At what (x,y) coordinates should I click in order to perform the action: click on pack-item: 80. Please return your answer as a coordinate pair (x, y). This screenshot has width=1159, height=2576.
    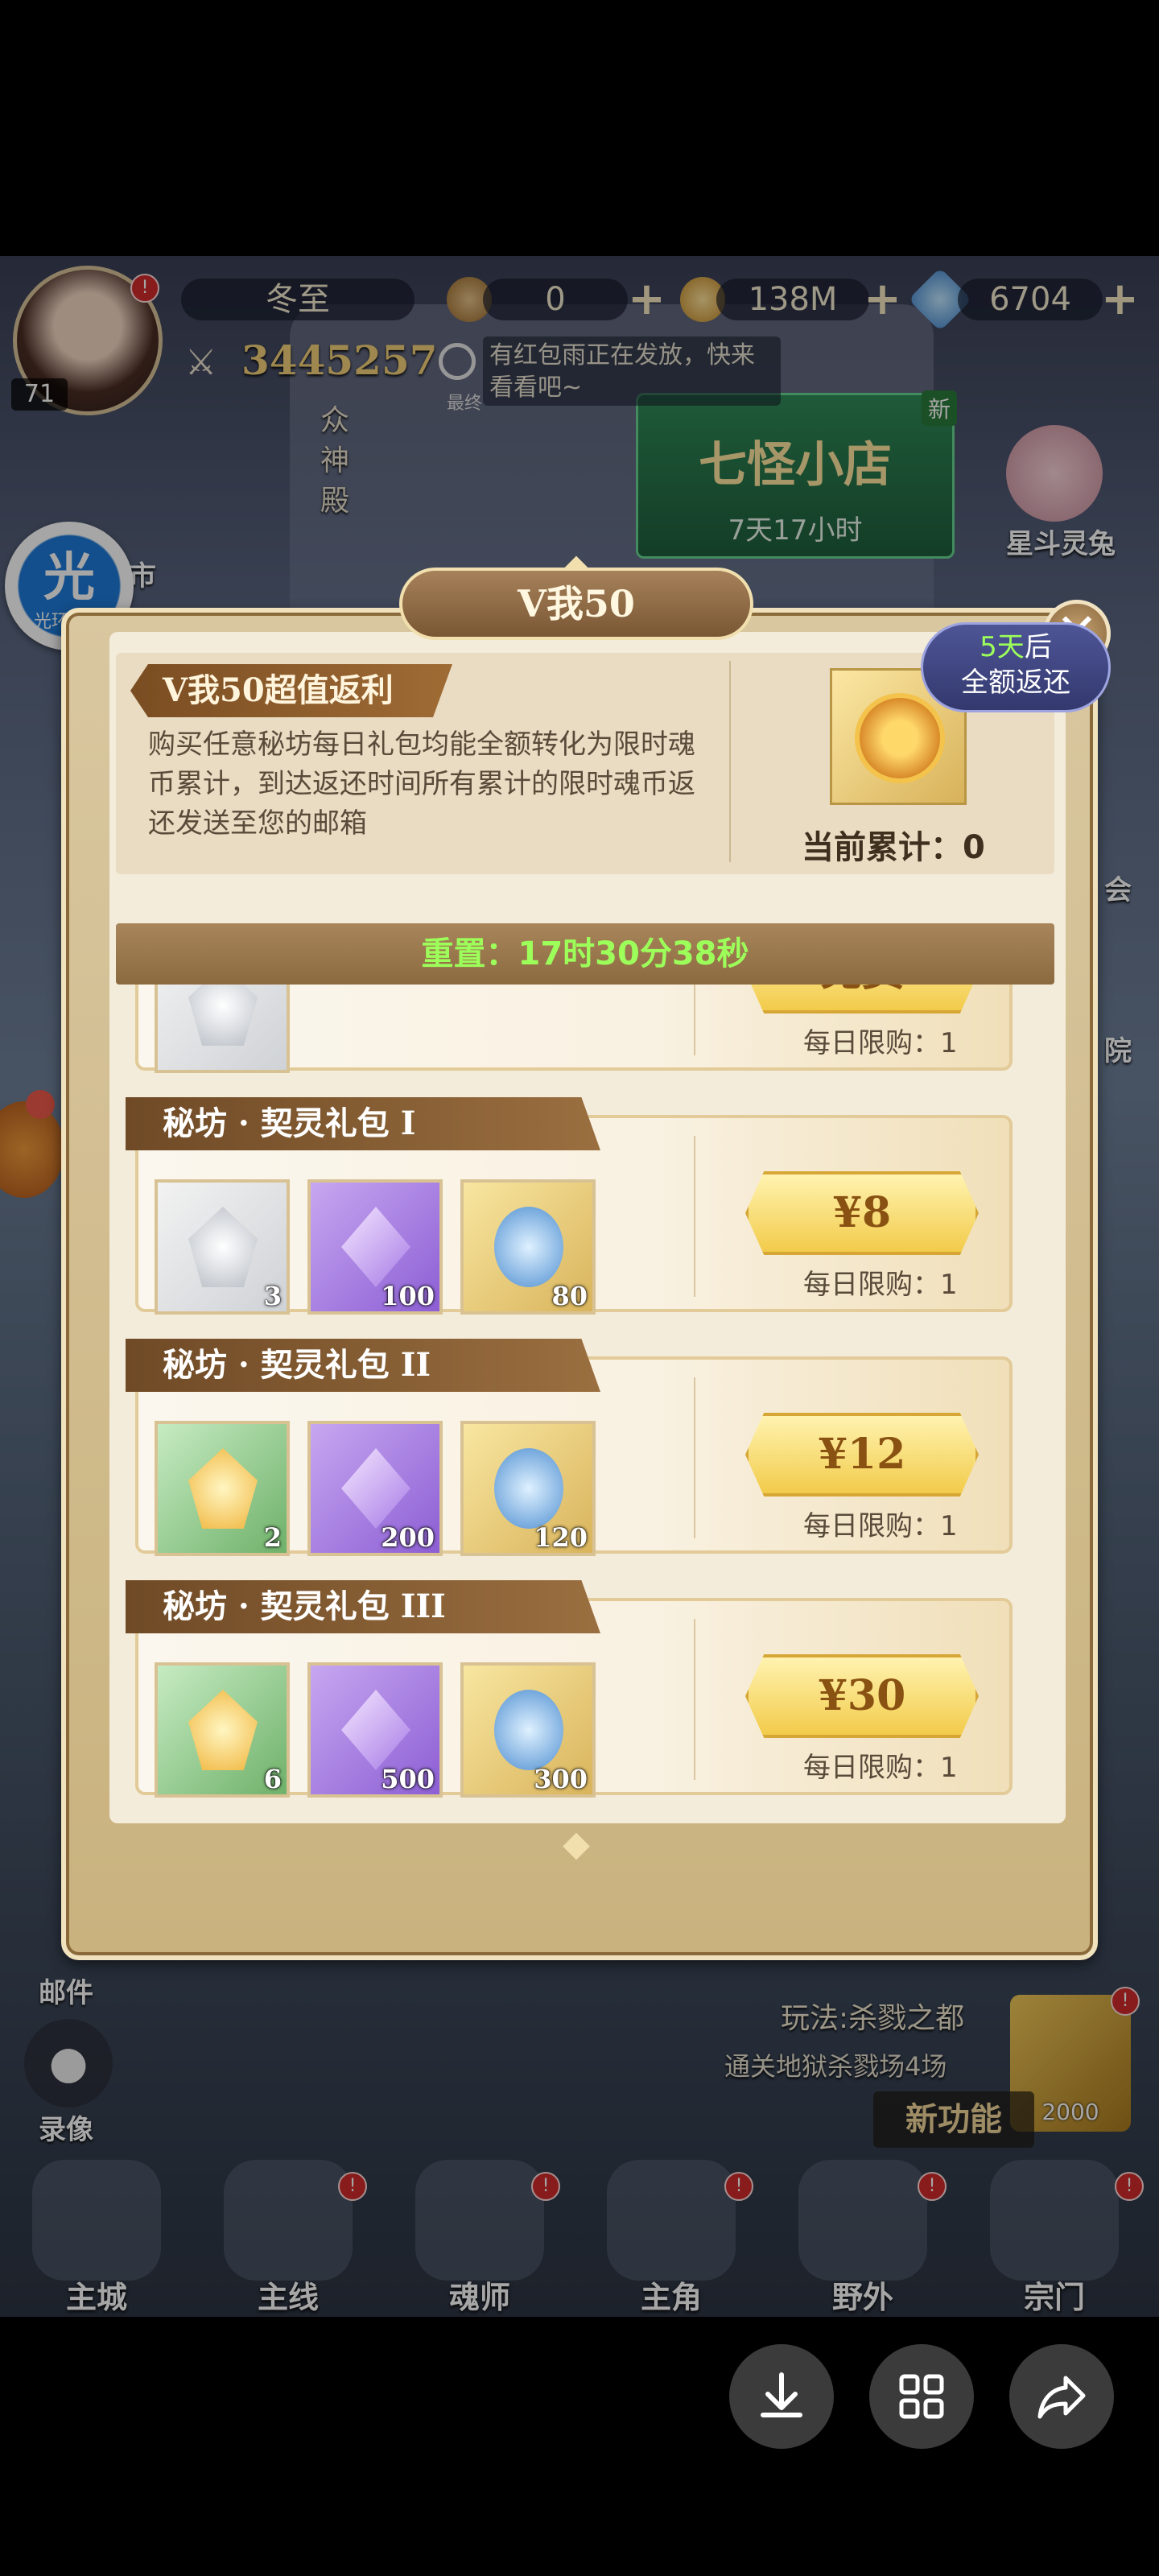
    Looking at the image, I should click on (528, 1247).